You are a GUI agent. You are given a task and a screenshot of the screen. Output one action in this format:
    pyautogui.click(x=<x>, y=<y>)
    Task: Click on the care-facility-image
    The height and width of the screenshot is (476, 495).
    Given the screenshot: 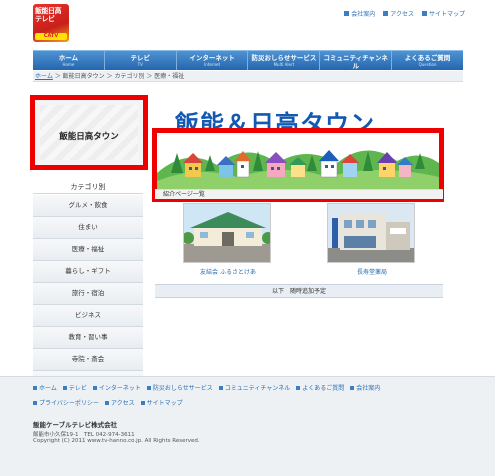 What is the action you would take?
    pyautogui.click(x=227, y=233)
    